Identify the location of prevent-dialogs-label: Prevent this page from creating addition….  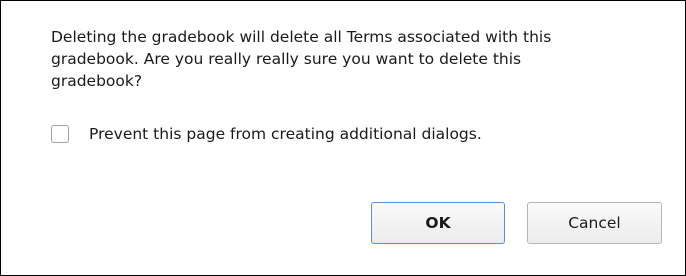
(285, 134).